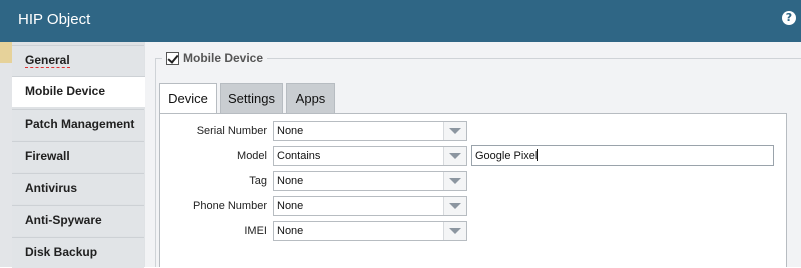 The width and height of the screenshot is (801, 268). Describe the element at coordinates (370, 206) in the screenshot. I see `phone-number-select: None` at that location.